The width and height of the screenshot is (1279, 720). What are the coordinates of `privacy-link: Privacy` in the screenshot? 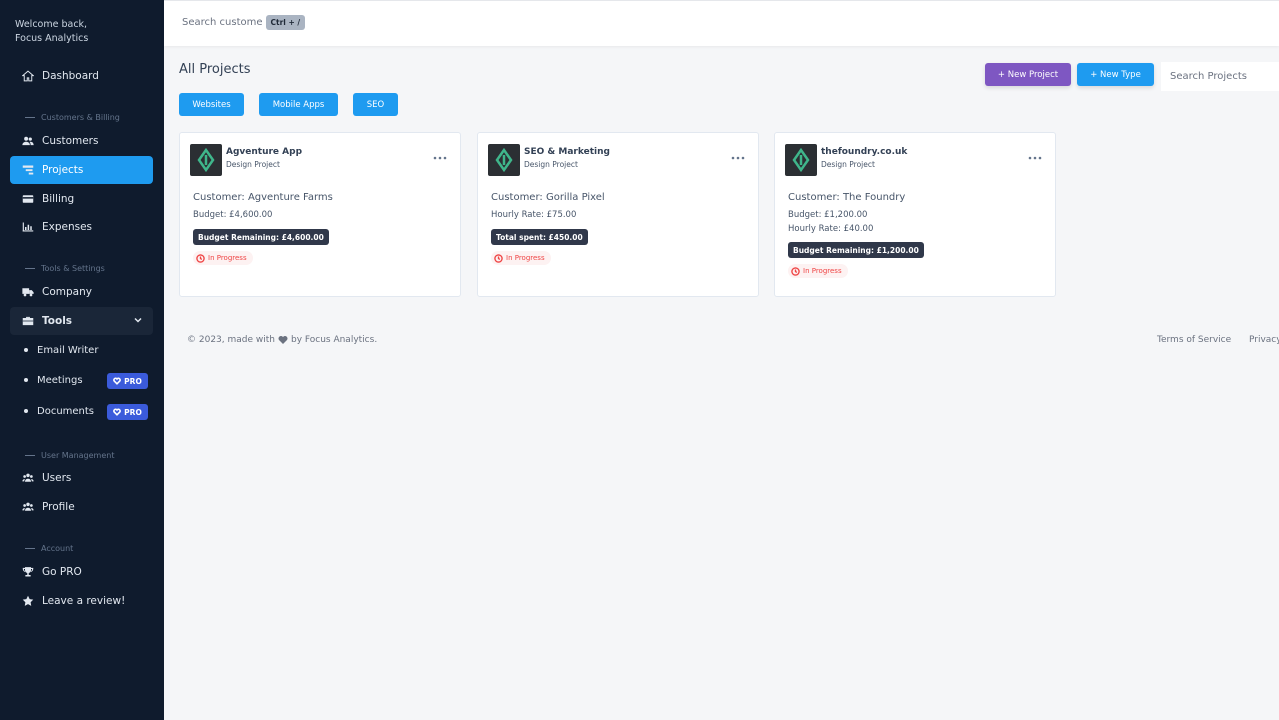 It's located at (1264, 340).